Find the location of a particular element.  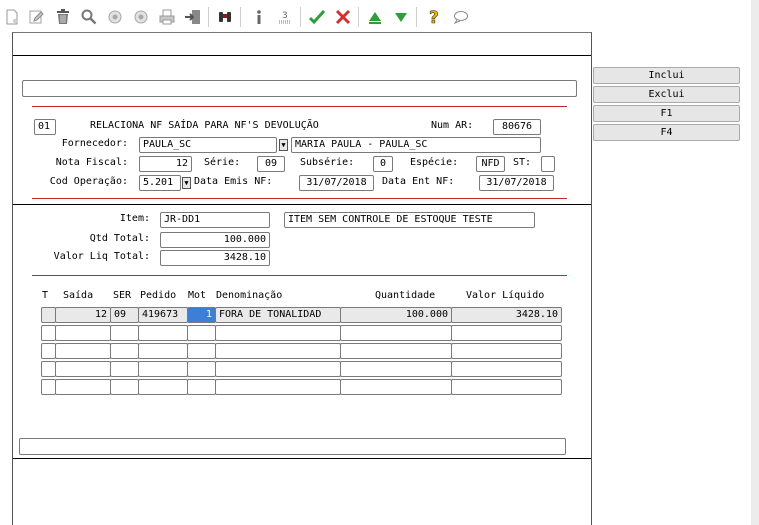

valor-liq-total-field: 3428.10 is located at coordinates (215, 258).